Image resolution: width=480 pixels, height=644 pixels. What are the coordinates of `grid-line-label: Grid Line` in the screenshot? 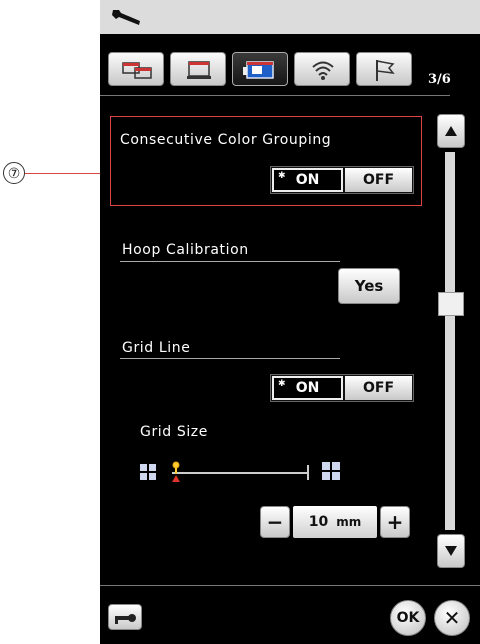 It's located at (156, 348).